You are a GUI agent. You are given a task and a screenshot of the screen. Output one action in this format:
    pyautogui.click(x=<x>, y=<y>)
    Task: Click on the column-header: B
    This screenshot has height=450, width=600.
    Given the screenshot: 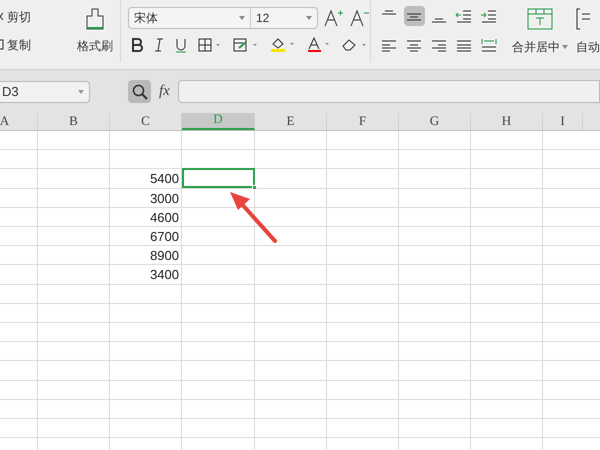 What is the action you would take?
    pyautogui.click(x=74, y=121)
    